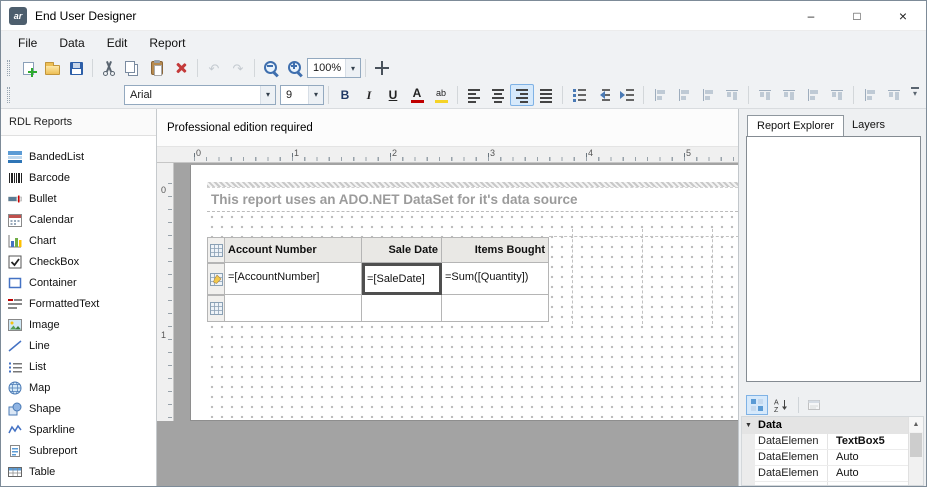 The image size is (927, 487). Describe the element at coordinates (27, 43) in the screenshot. I see `menu-file: File` at that location.